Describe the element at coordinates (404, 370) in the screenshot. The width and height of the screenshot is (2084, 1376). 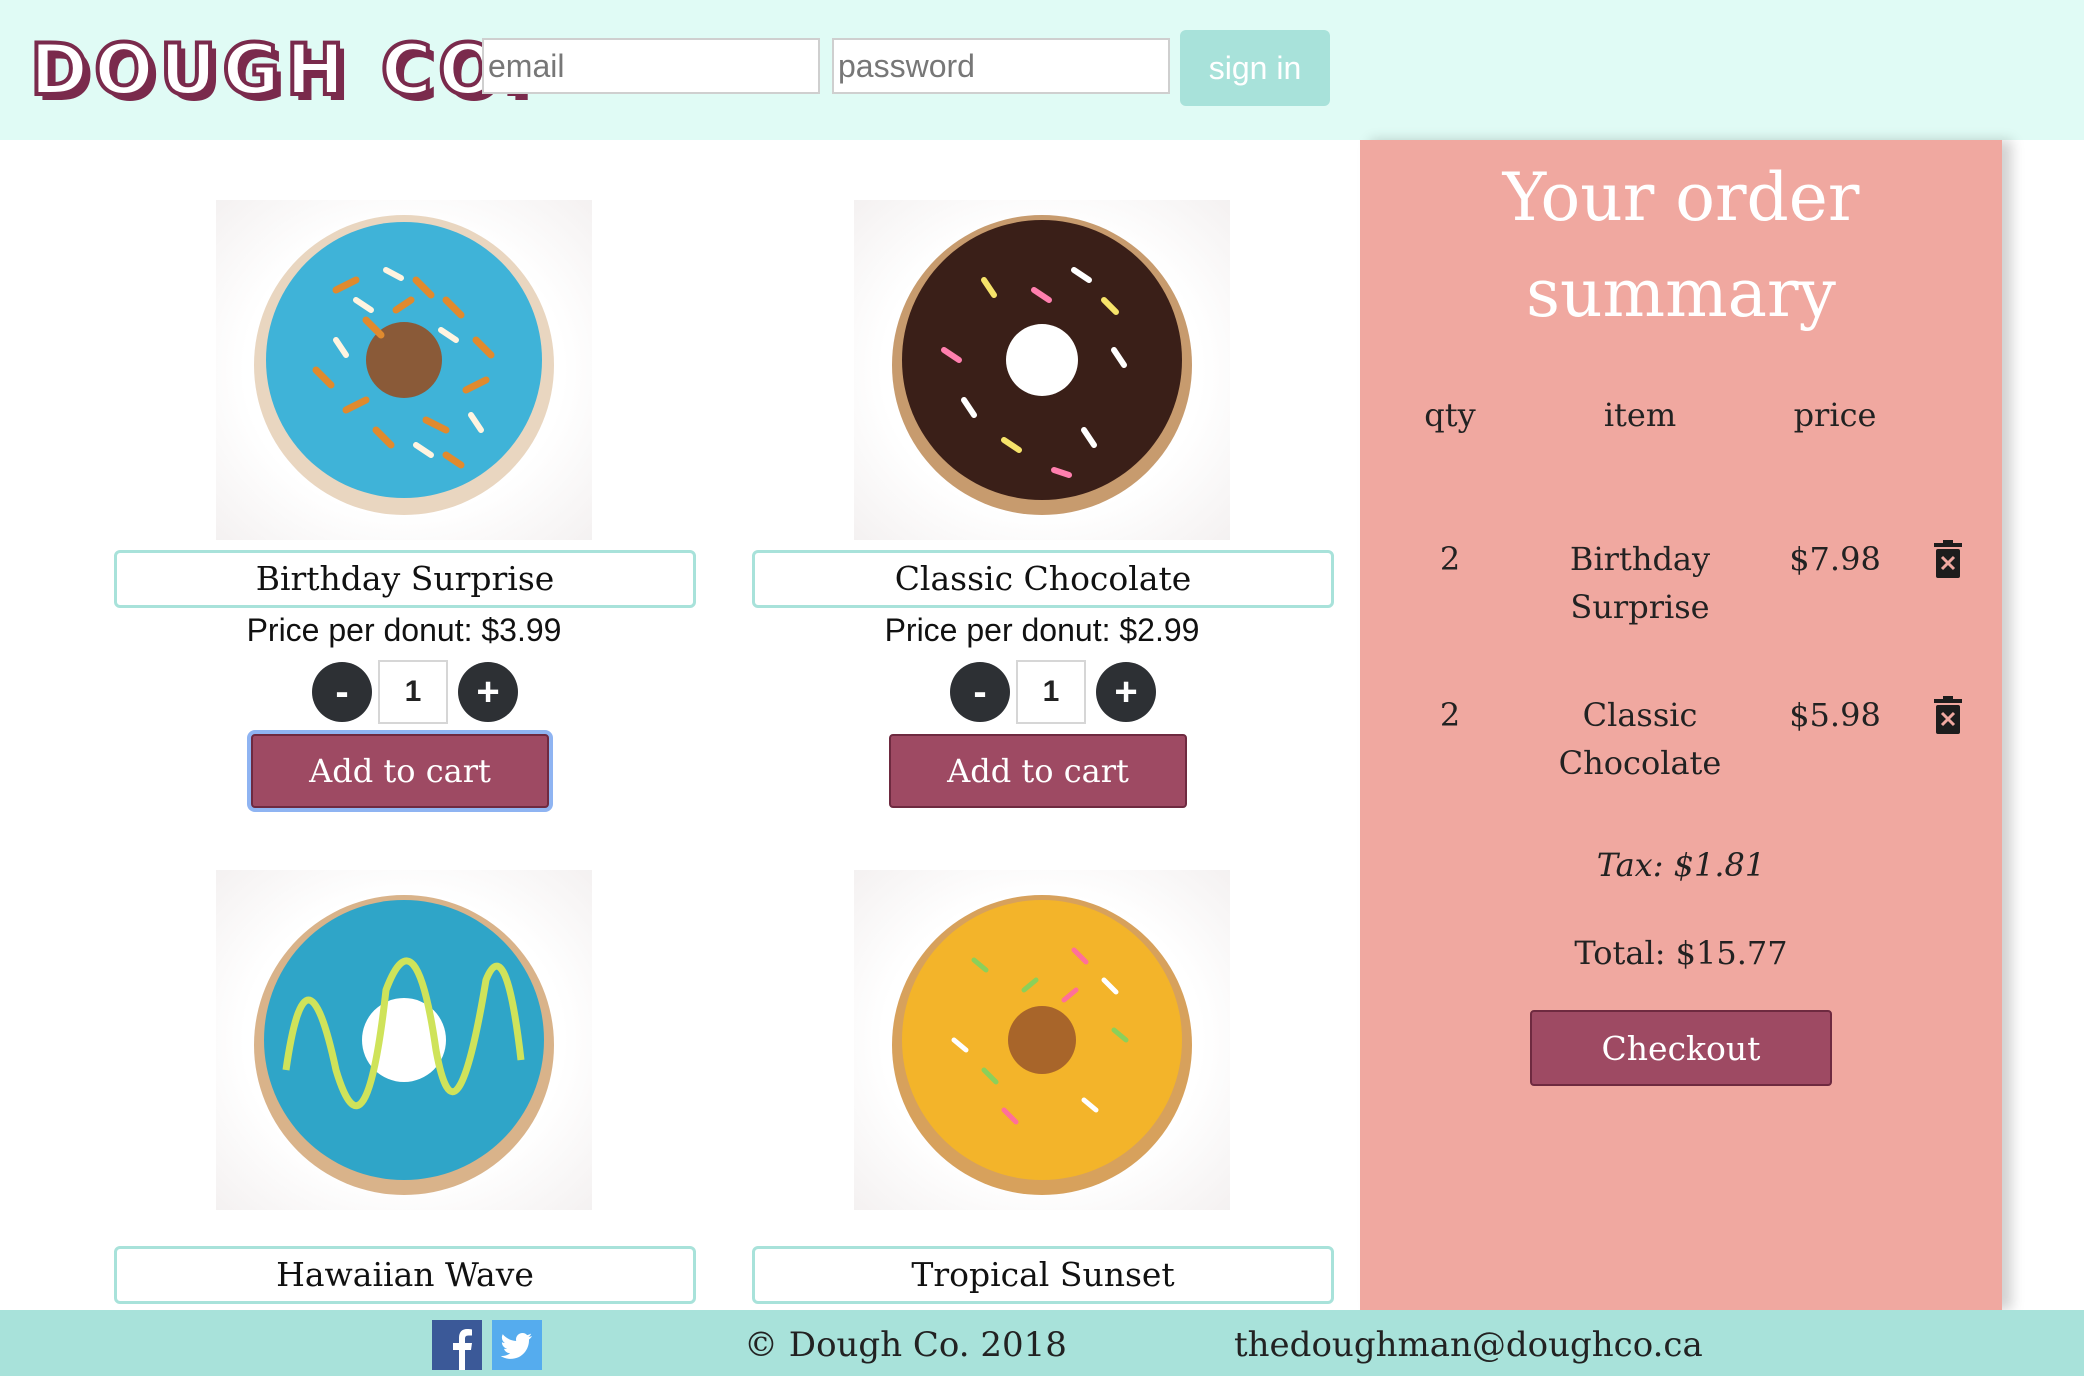
I see `blue-coconut-donut-image` at that location.